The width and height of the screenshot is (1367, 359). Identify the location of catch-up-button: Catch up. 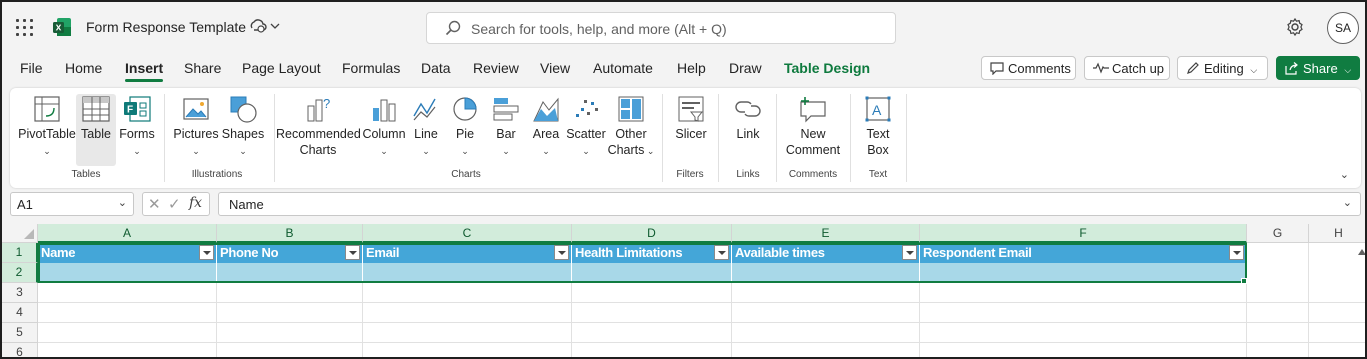
(1127, 68).